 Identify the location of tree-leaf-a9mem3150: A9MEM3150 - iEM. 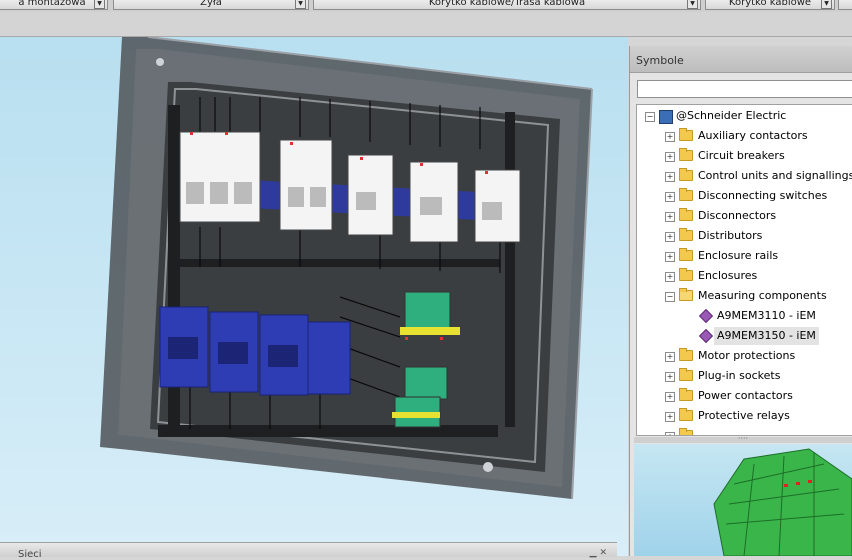
(744, 336).